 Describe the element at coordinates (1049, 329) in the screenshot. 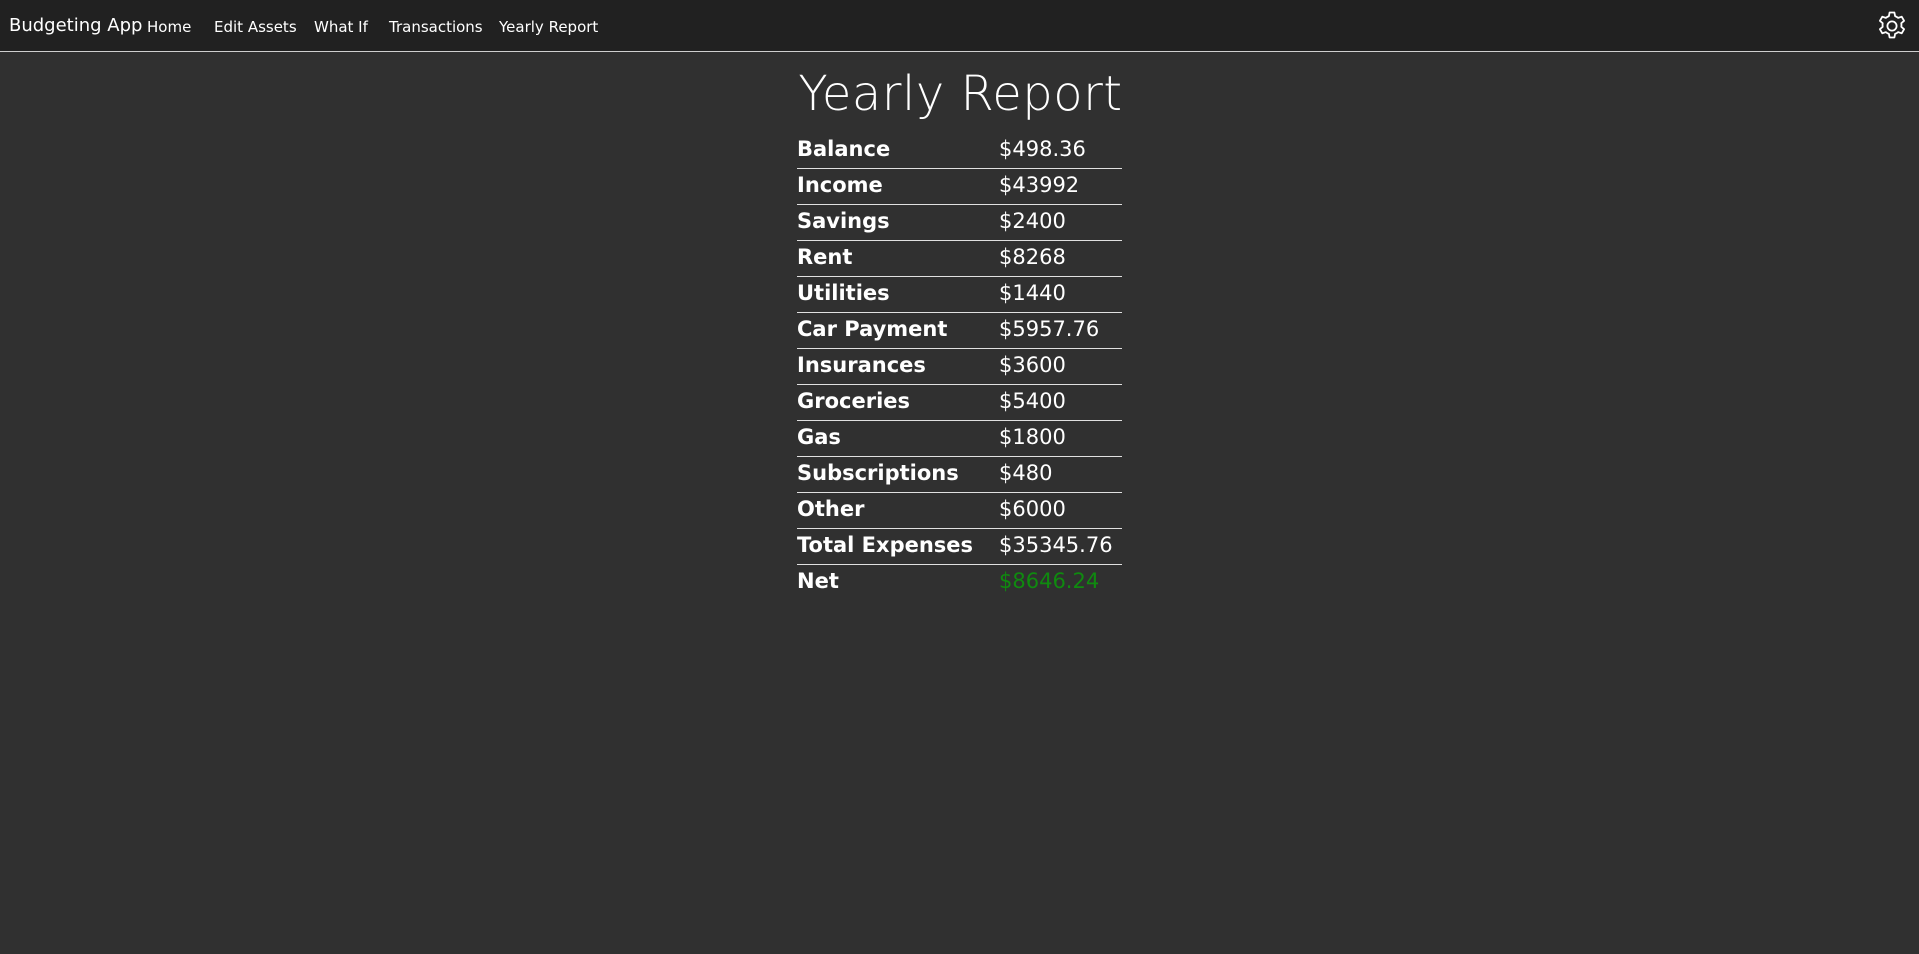

I see `row-value: $5957.76` at that location.